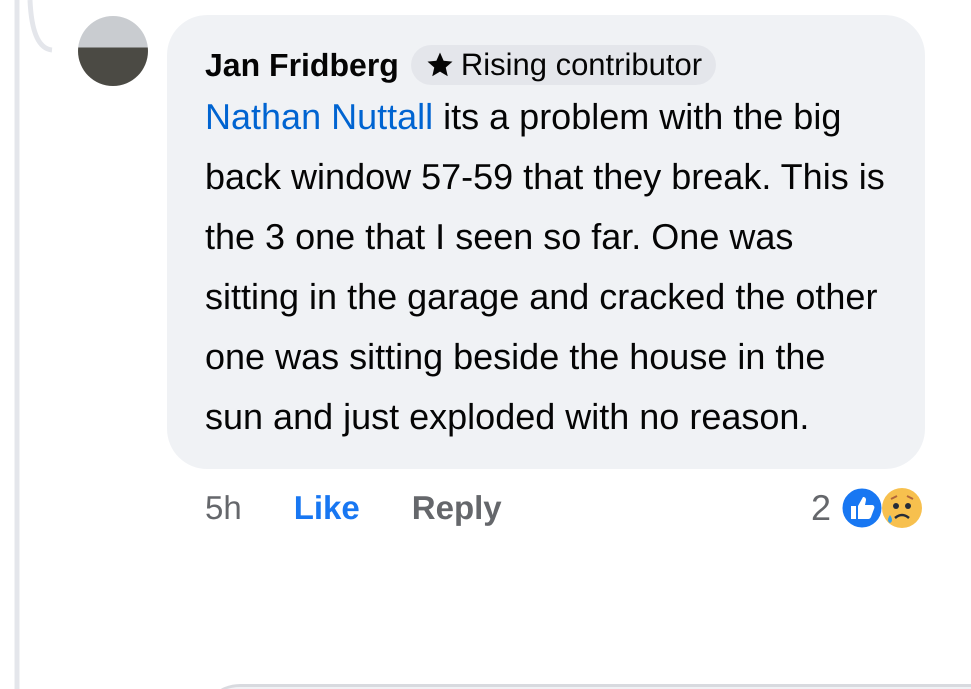  Describe the element at coordinates (319, 116) in the screenshot. I see `mention-link: Nathan Nuttall` at that location.